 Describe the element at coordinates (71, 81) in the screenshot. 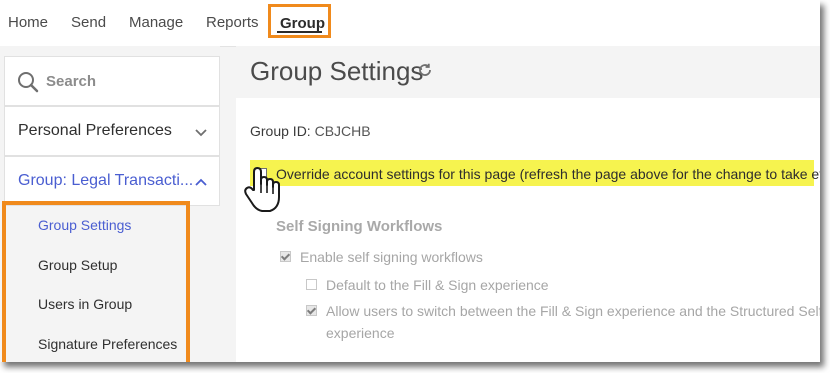

I see `search-placeholder: Search` at that location.